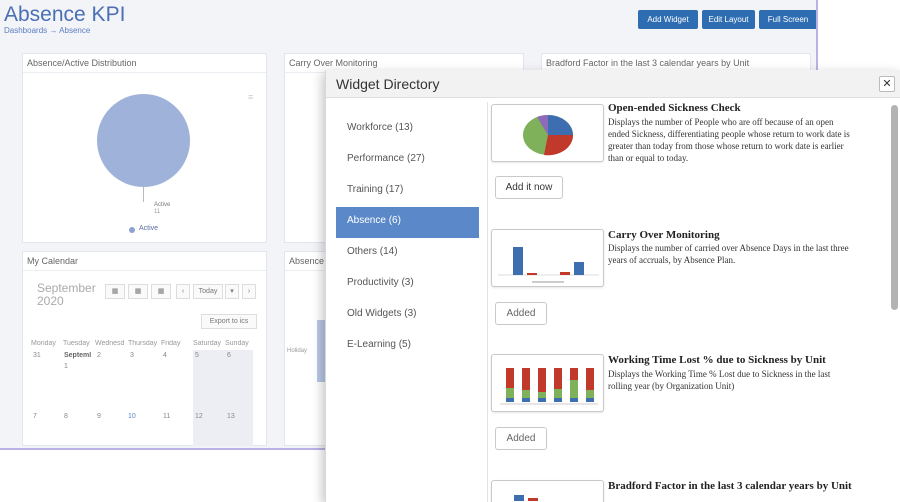 This screenshot has width=900, height=502. I want to click on calendar-weekend-shade, so click(223, 398).